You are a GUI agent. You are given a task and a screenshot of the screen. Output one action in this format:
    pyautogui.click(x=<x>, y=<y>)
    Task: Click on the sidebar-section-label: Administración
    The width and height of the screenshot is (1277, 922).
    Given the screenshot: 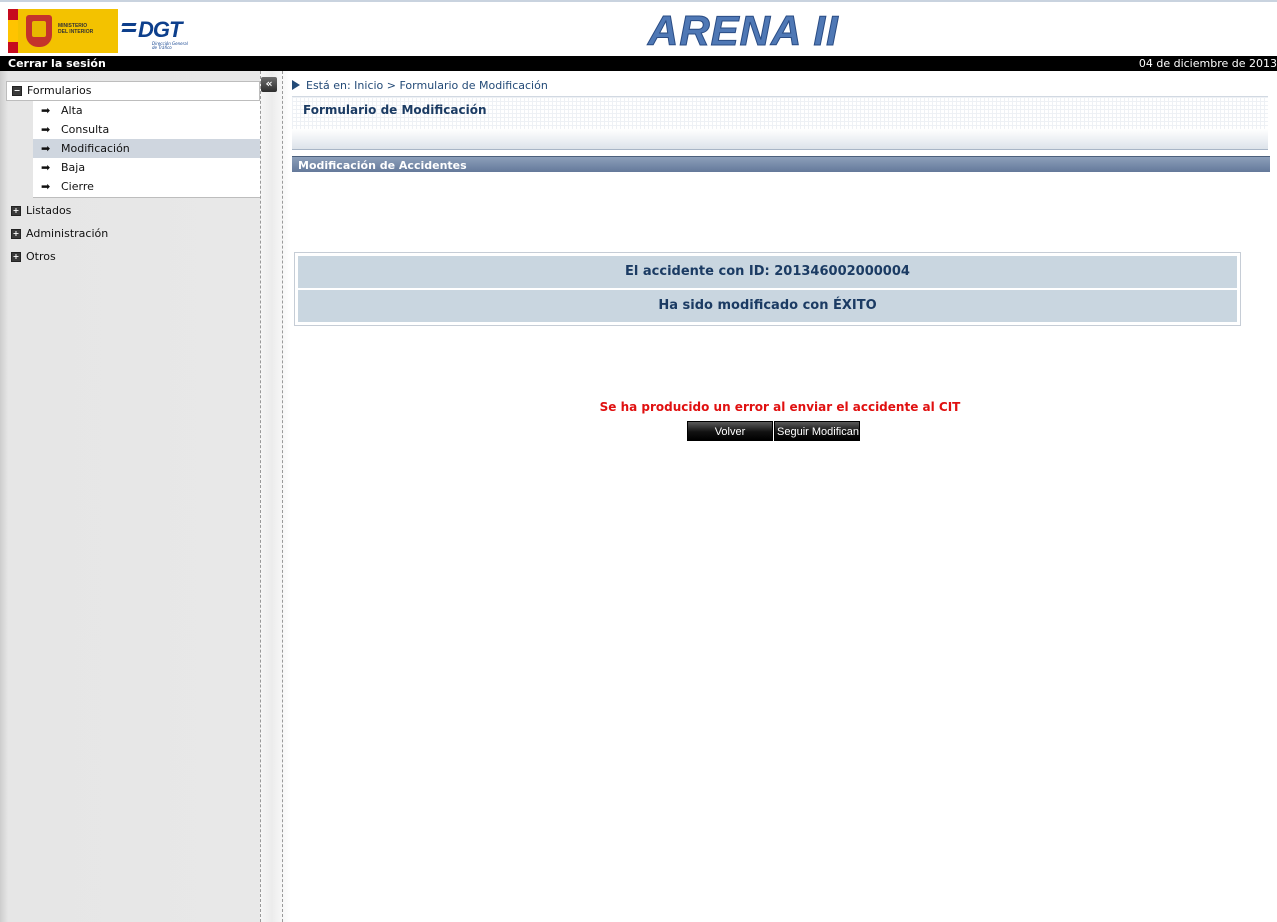 What is the action you would take?
    pyautogui.click(x=67, y=233)
    